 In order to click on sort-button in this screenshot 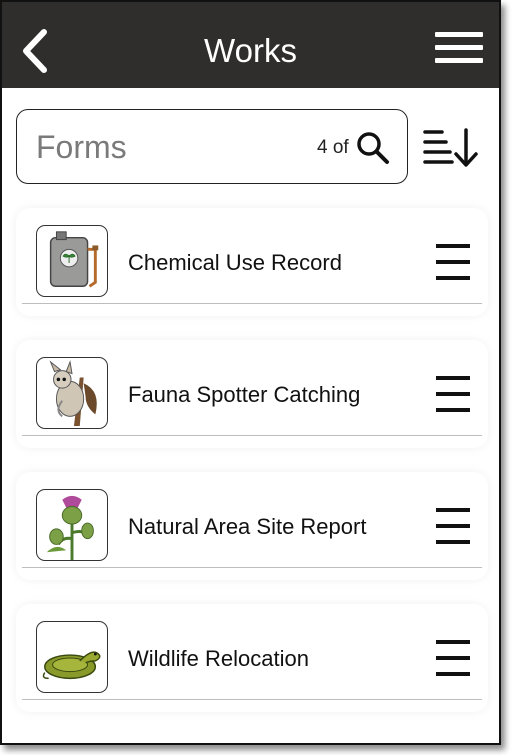, I will do `click(450, 148)`.